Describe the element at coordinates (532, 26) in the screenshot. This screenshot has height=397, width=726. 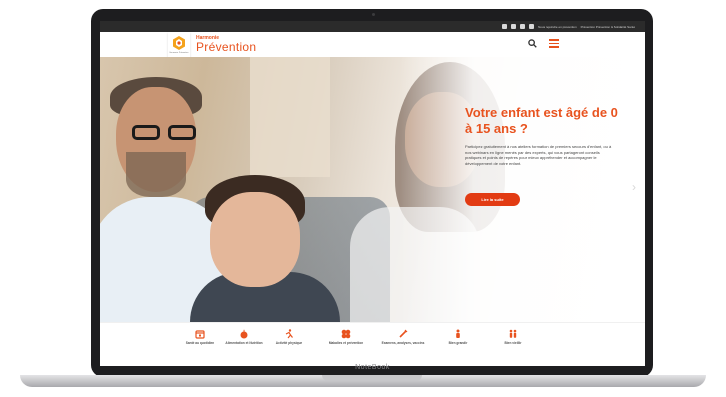
I see `youtube-icon` at that location.